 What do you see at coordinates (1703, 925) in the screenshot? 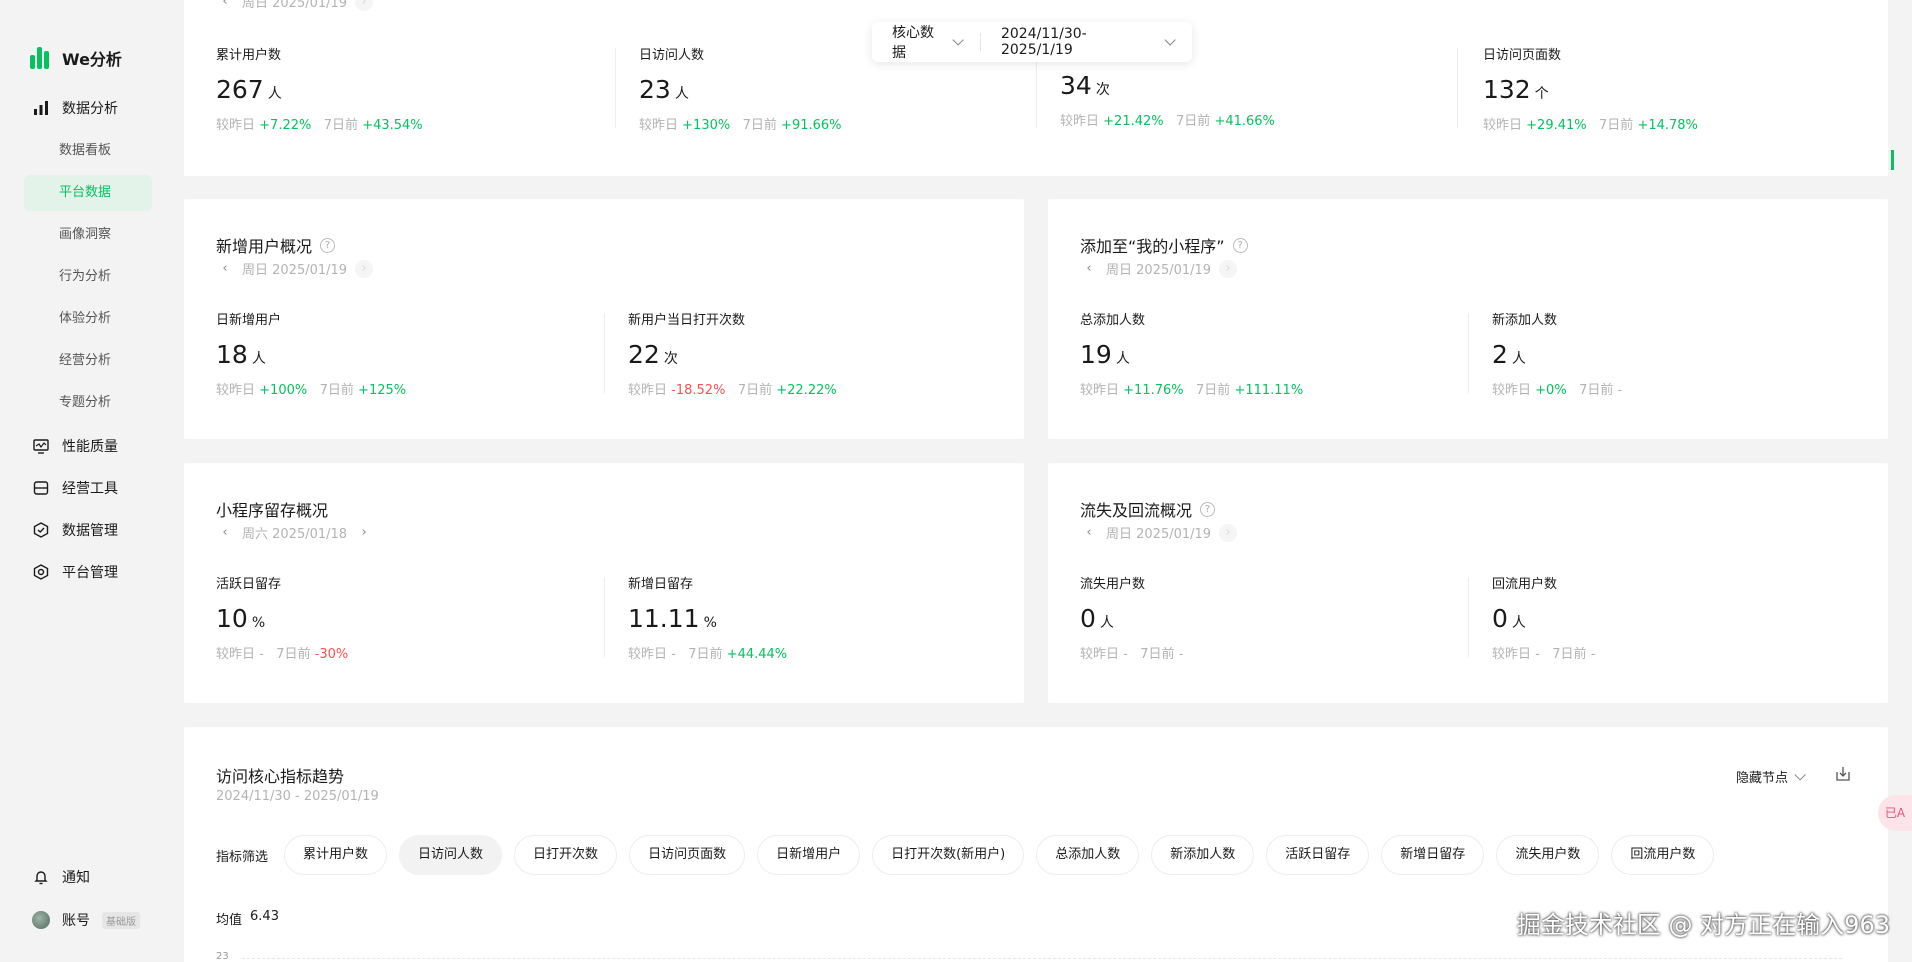
I see `watermark-text: 掘金技术社区 @ 对方正在输入963` at bounding box center [1703, 925].